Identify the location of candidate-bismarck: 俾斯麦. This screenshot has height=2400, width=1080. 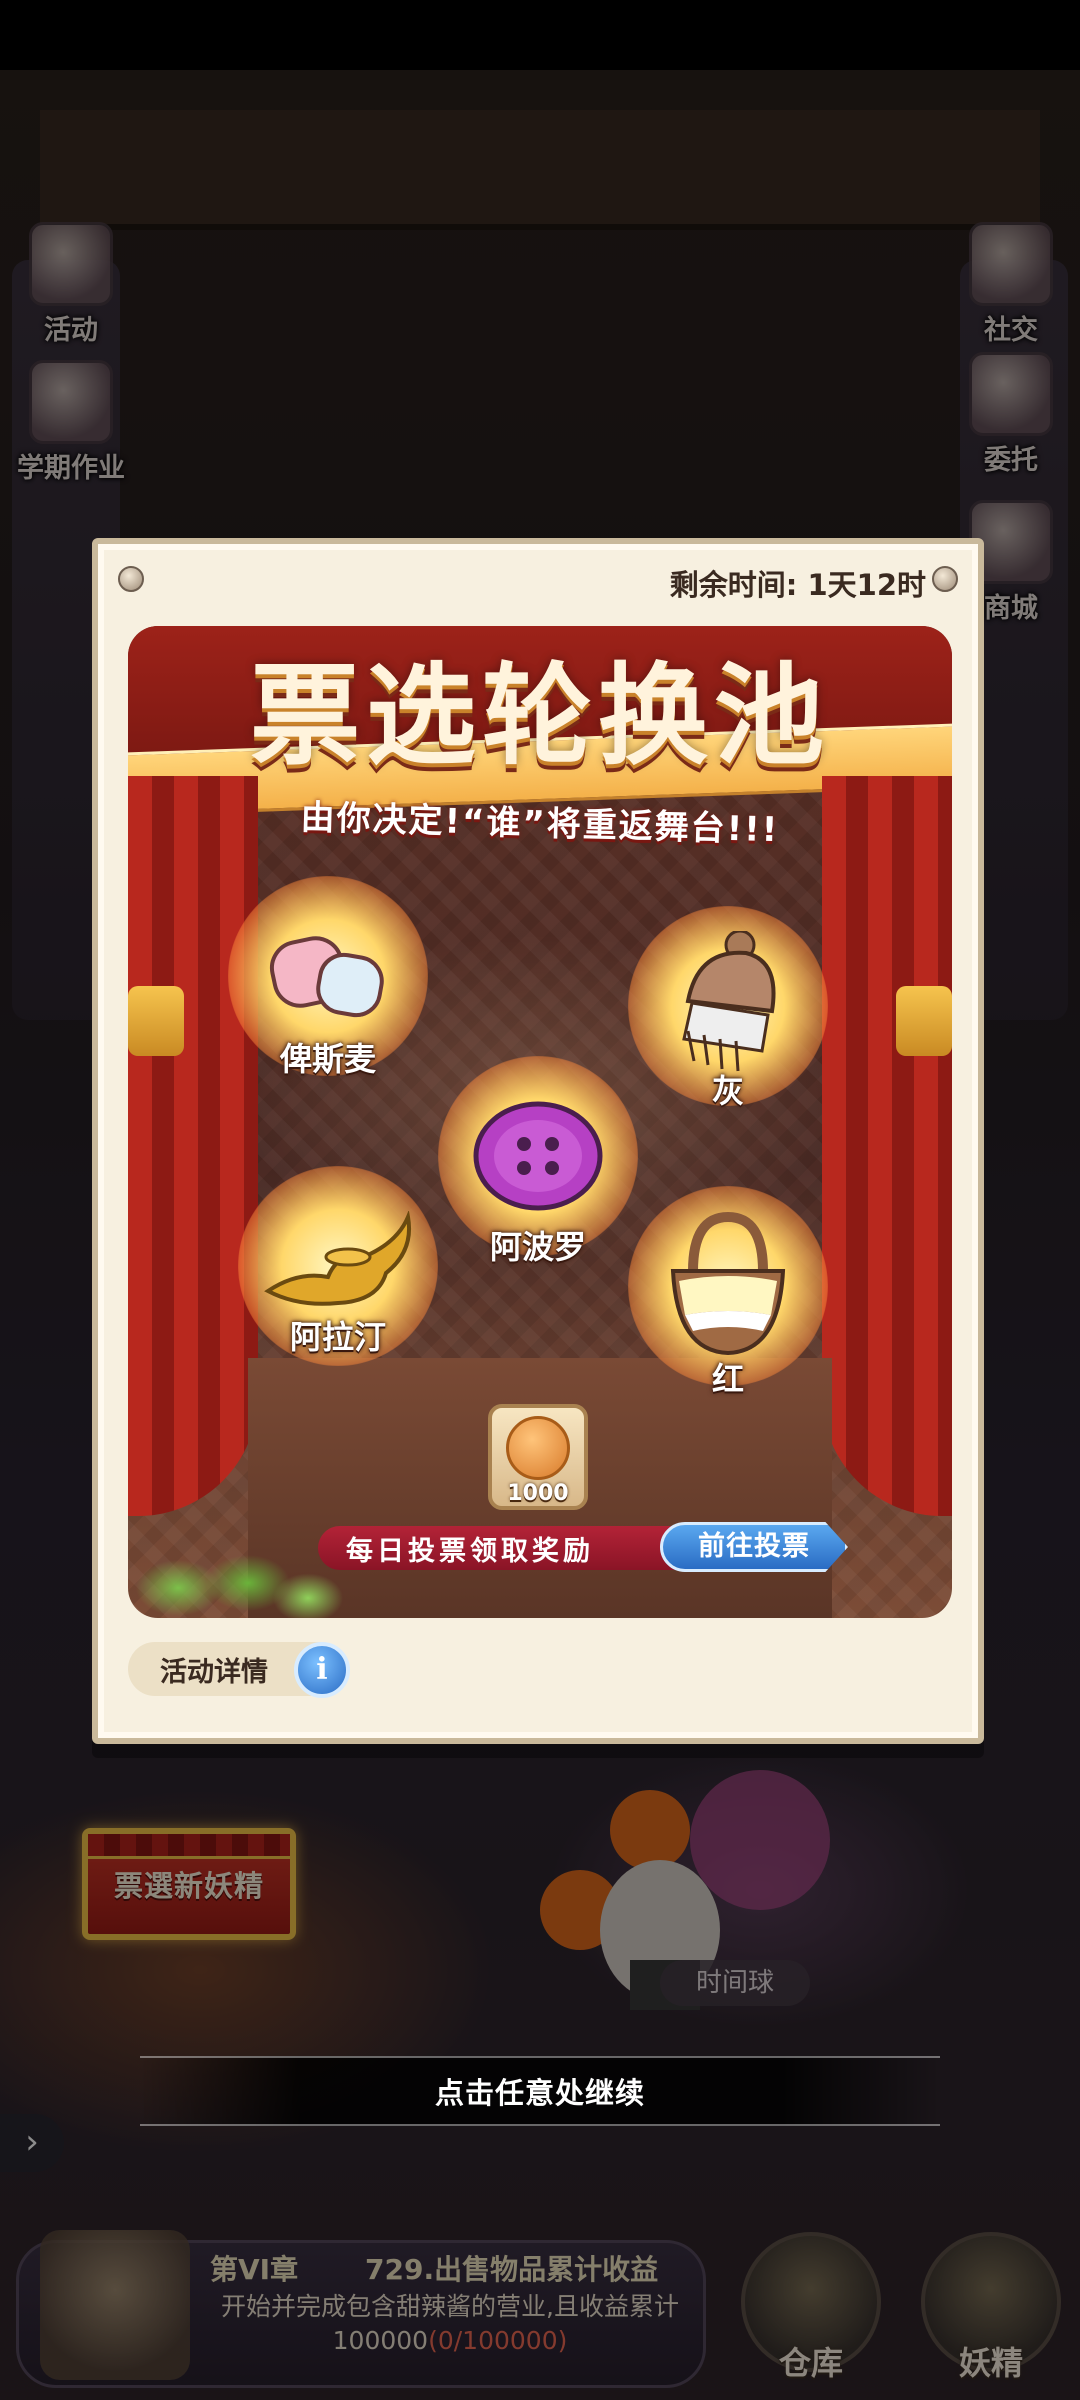
(328, 977).